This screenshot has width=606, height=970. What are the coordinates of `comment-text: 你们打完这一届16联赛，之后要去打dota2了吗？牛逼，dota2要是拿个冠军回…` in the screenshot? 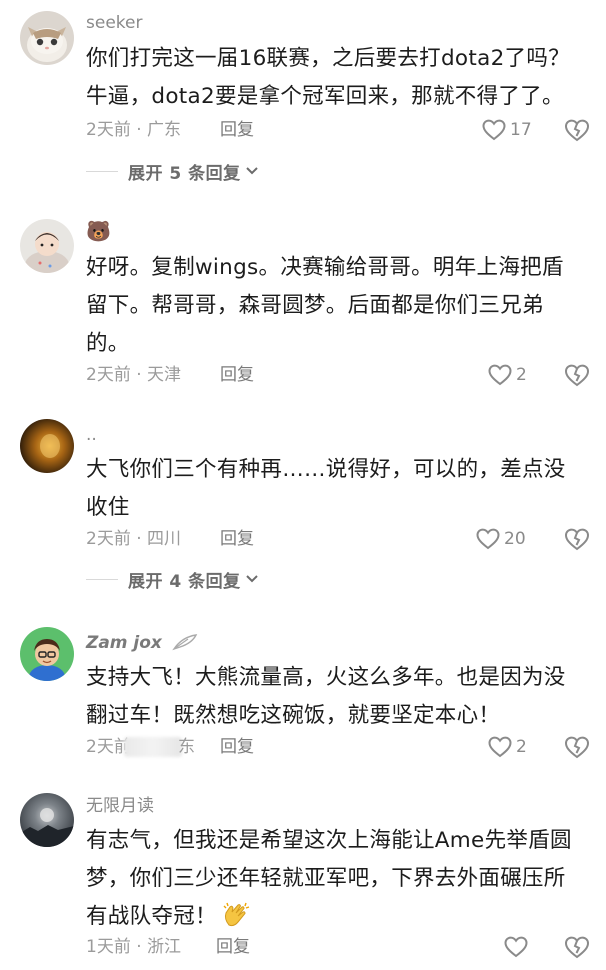 It's located at (328, 77).